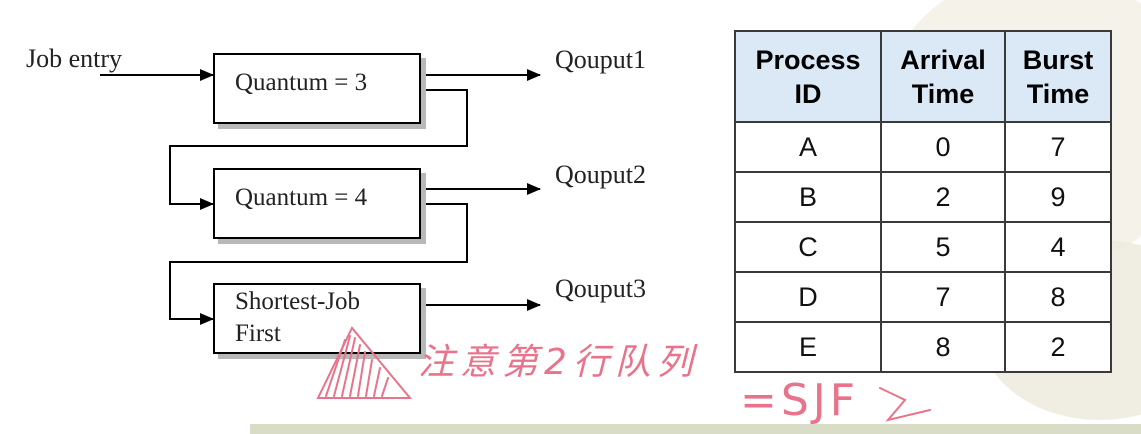 The image size is (1141, 434). I want to click on handwritten-sjf-note: =SJF, so click(800, 400).